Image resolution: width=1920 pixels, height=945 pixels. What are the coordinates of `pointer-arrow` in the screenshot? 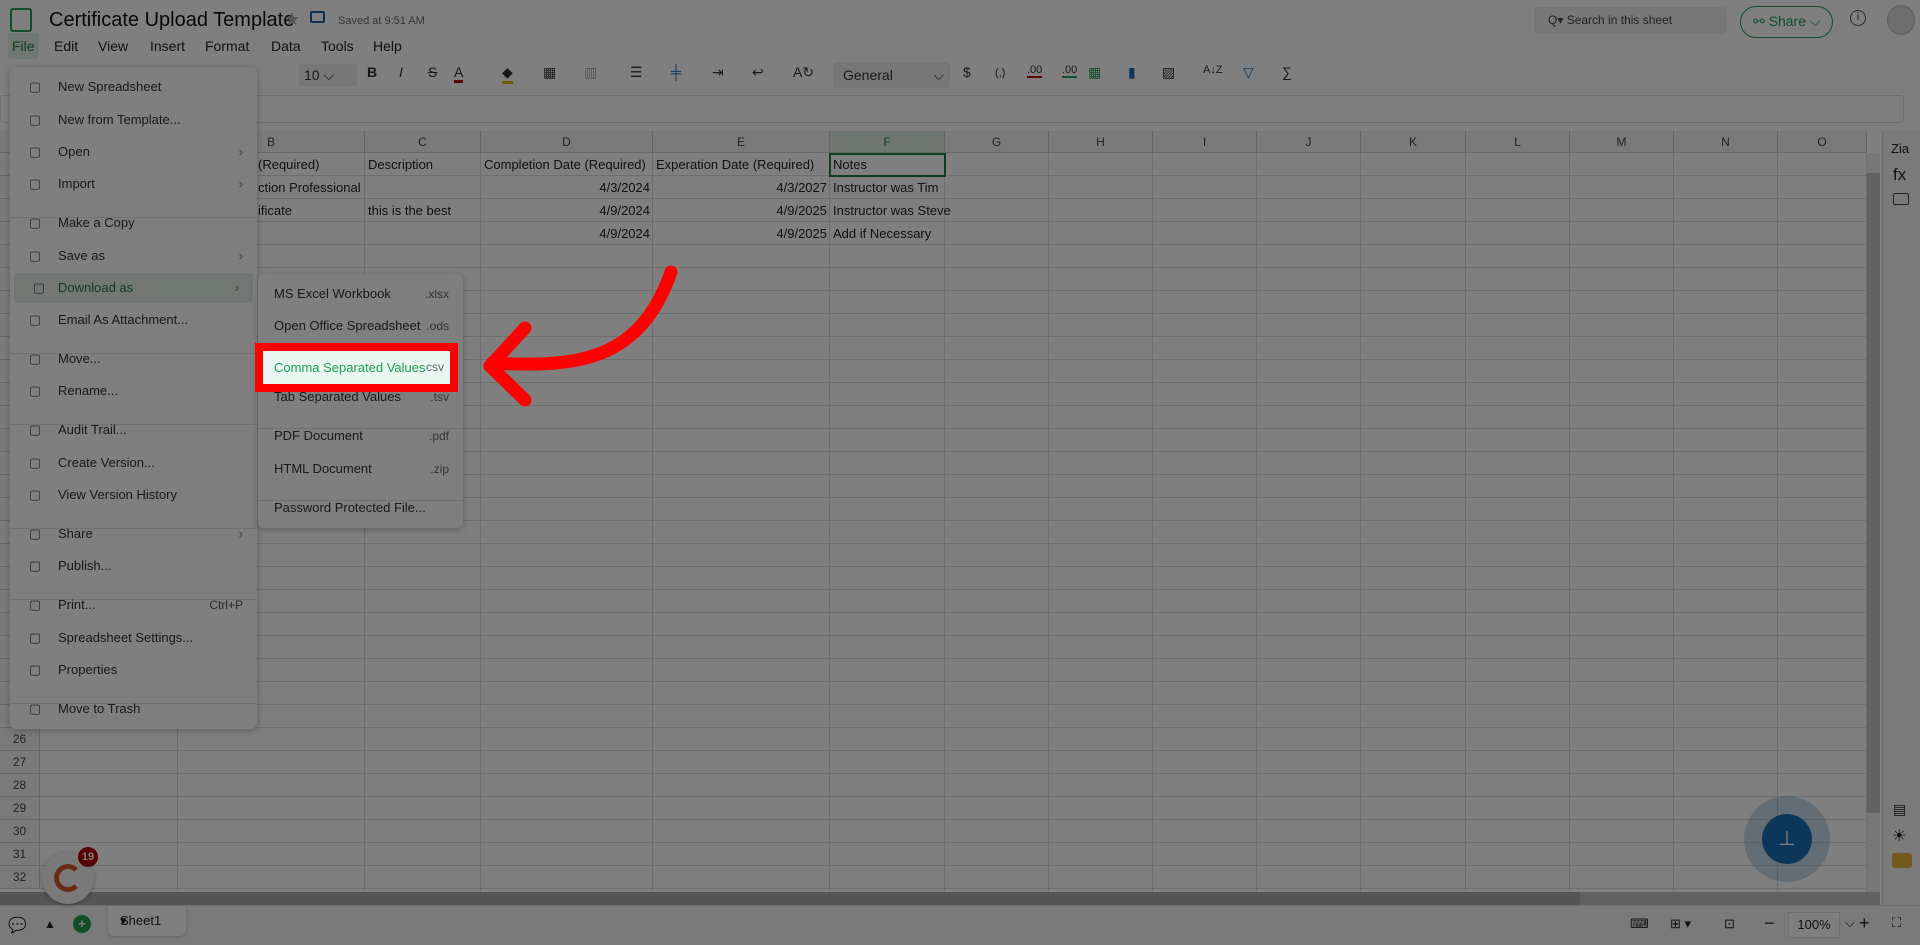 It's located at (580, 336).